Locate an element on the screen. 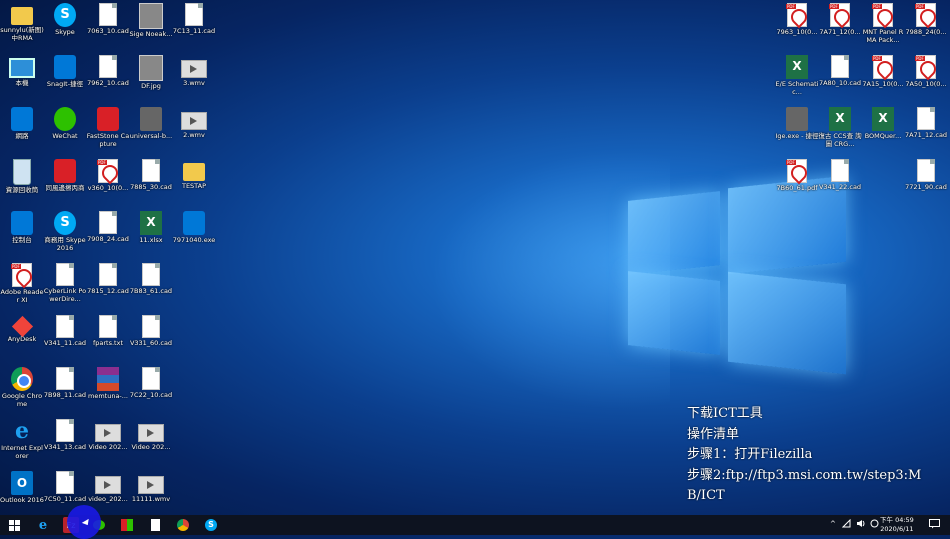  icon-label: 11.xlsx is located at coordinates (151, 240).